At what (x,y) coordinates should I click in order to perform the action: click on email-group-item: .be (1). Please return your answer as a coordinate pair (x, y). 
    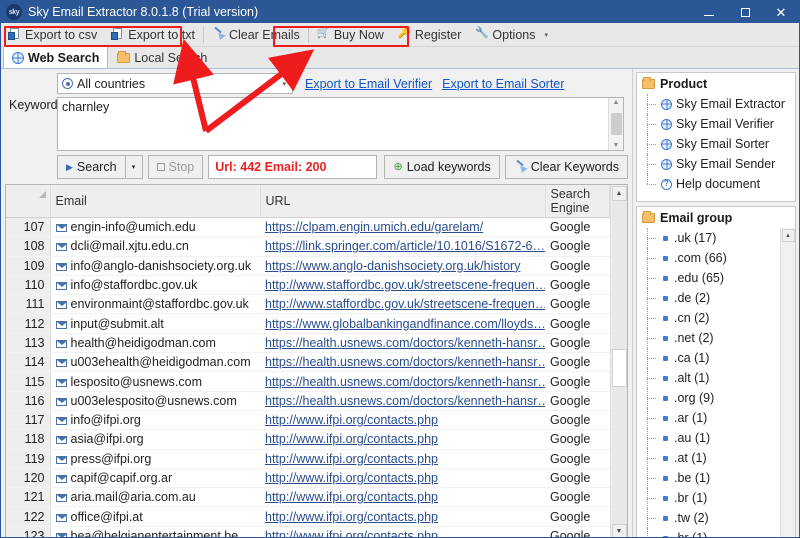
    Looking at the image, I should click on (712, 478).